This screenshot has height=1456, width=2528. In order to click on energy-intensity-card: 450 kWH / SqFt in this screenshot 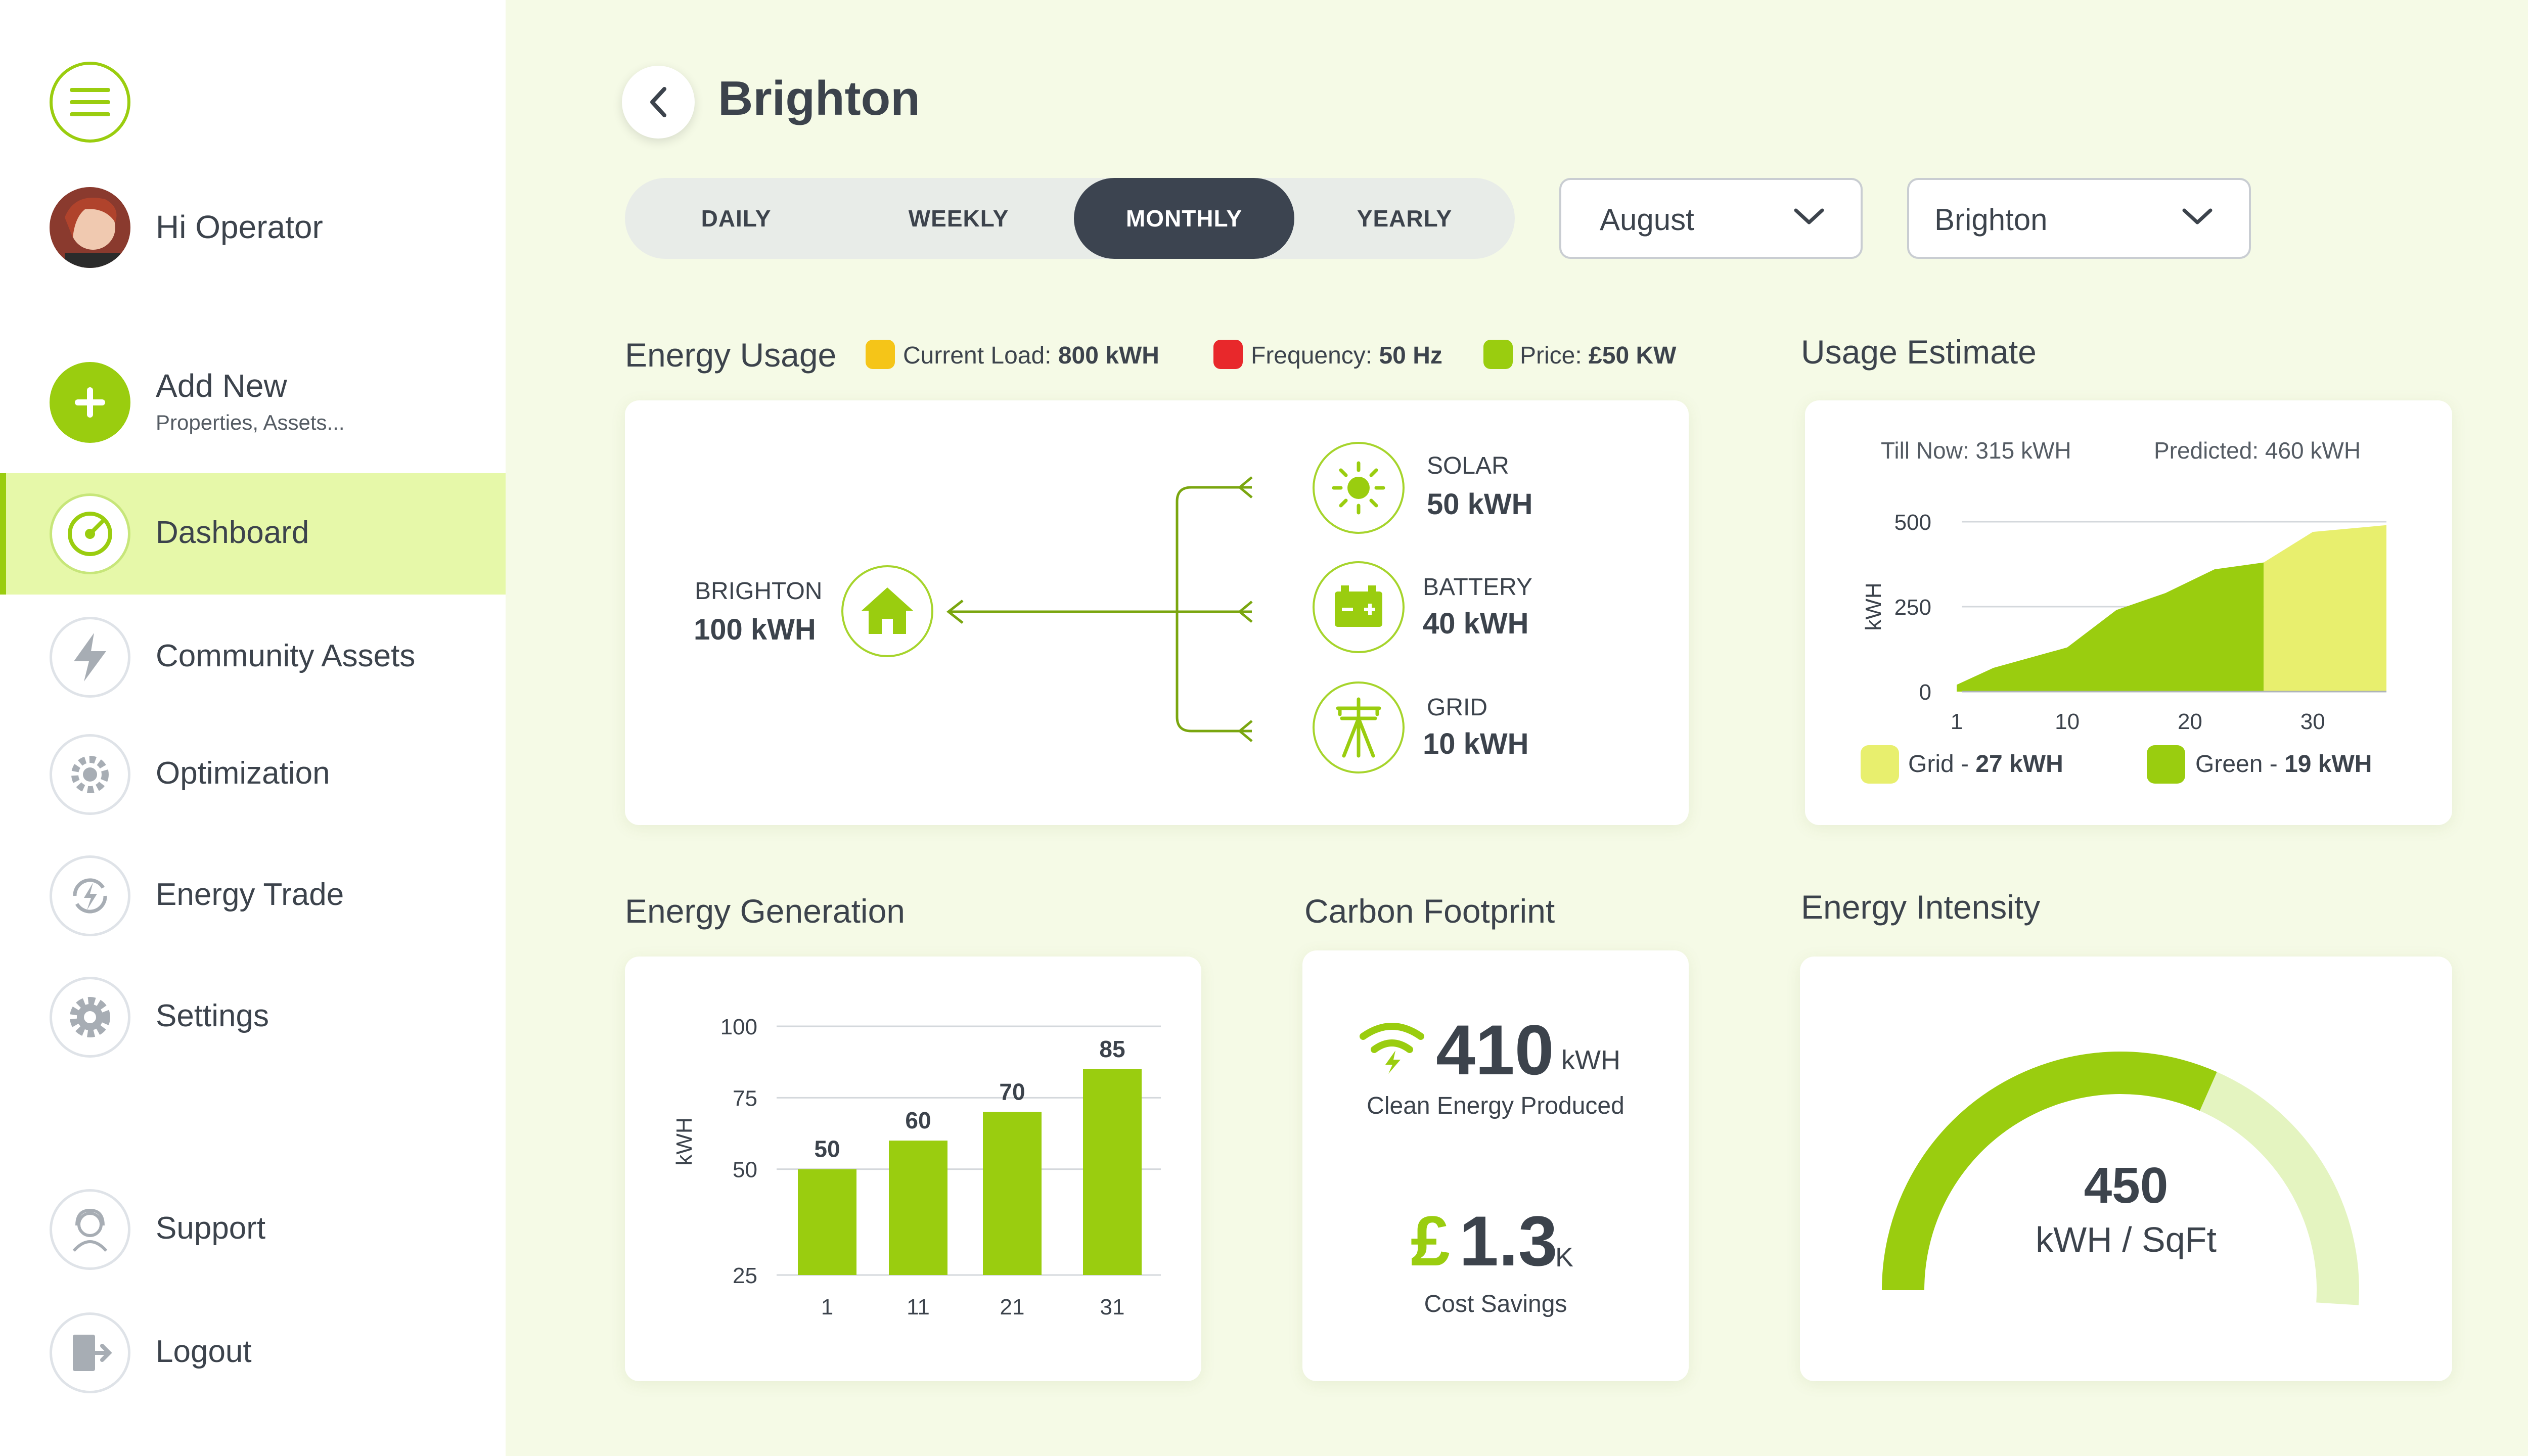, I will do `click(2126, 1169)`.